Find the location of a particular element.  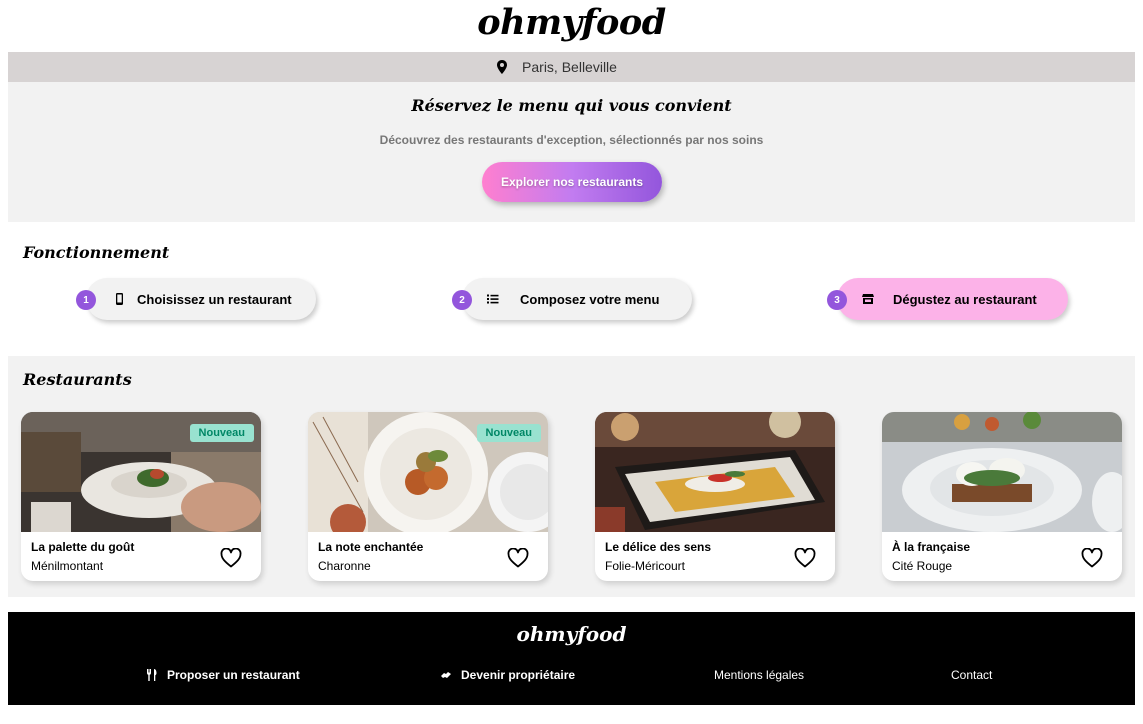

step-enjoy-restaurant: 3 Dégustez au restaurant is located at coordinates (947, 299).